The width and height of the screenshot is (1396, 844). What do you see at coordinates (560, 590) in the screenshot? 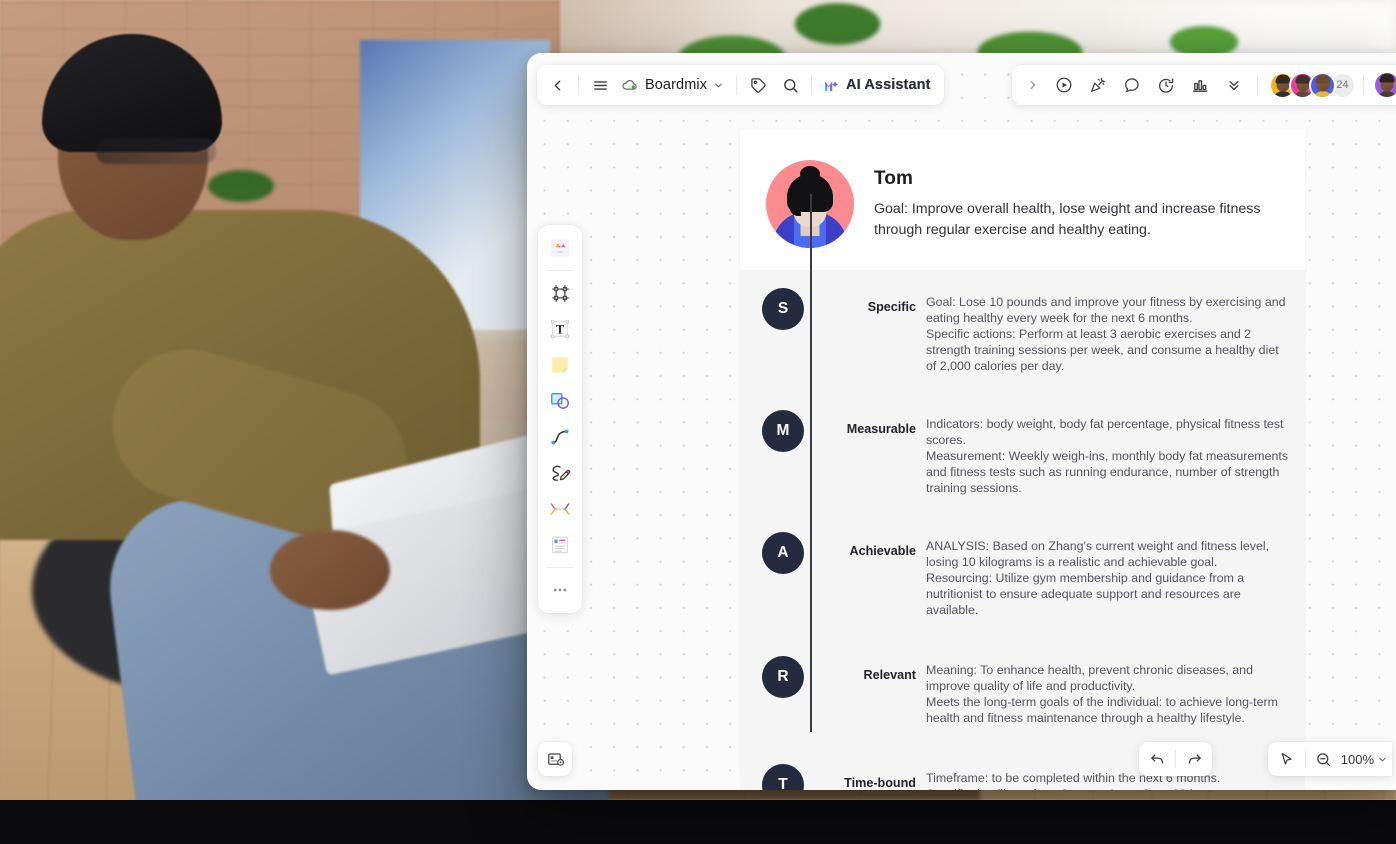
I see `dock-item-more` at bounding box center [560, 590].